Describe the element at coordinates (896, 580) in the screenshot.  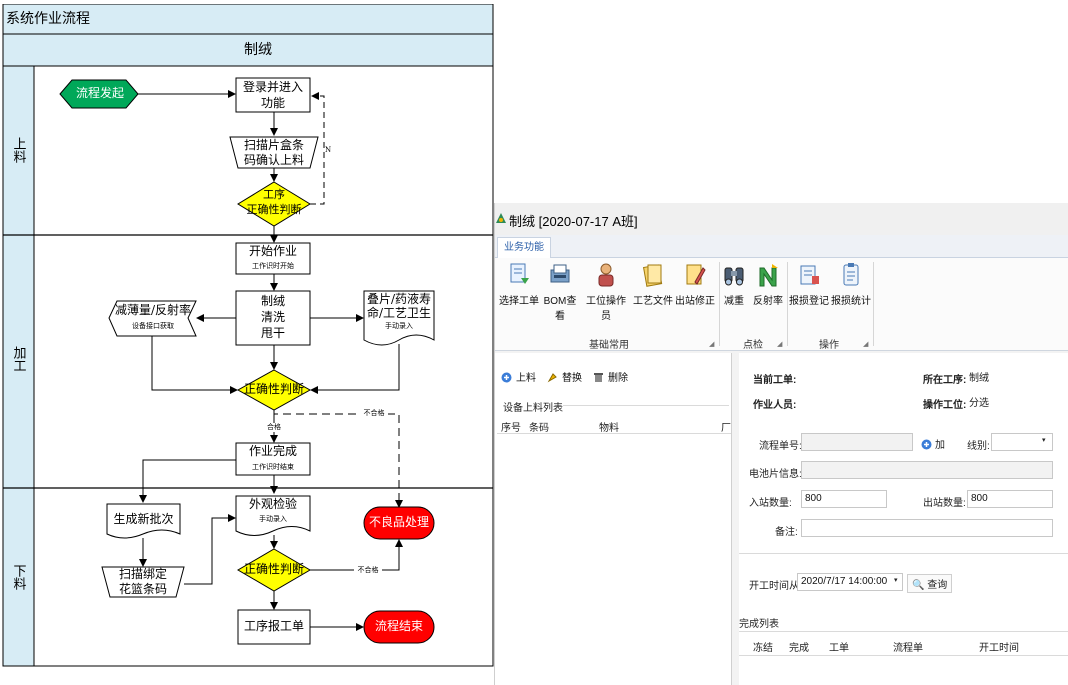
I see `start-time-dropdown: ▾` at that location.